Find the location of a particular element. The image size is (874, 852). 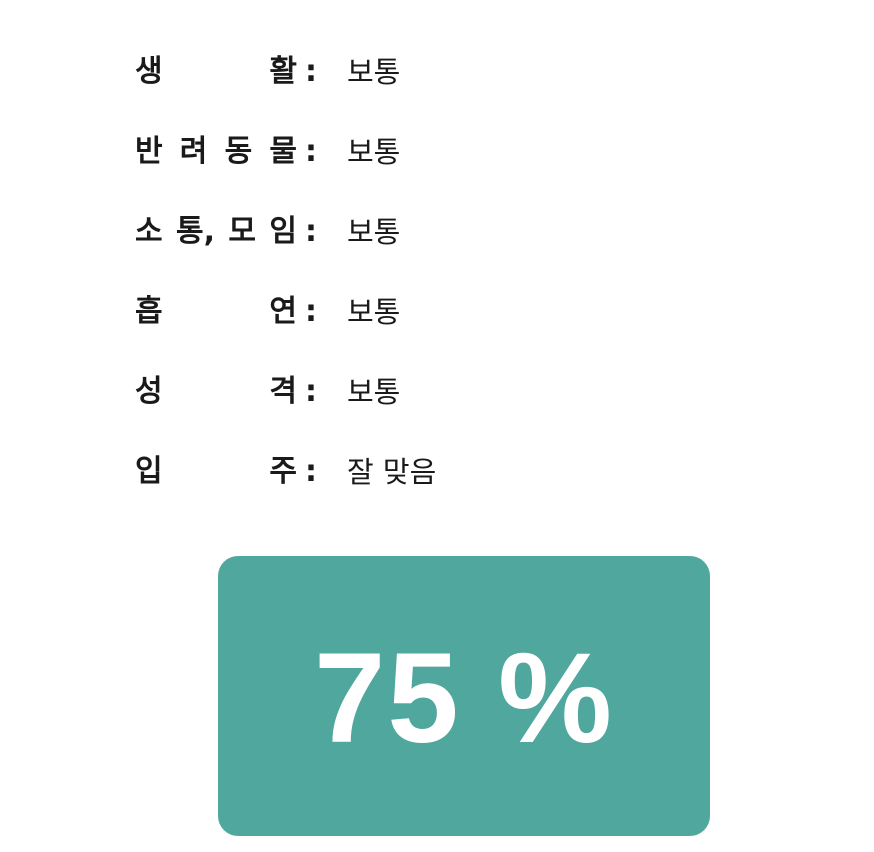

criteria-label: 흡연 is located at coordinates (216, 312).